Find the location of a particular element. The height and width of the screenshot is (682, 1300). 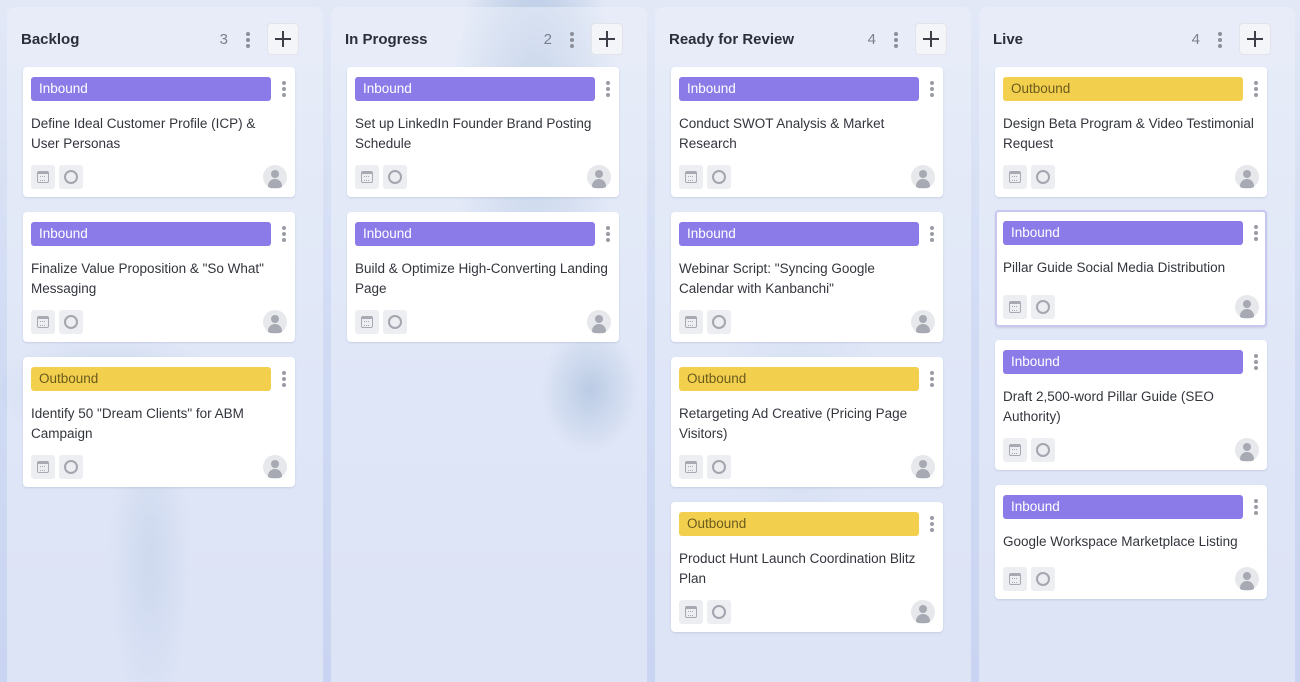

card-title: Conduct SWOT Analysis & Market Research is located at coordinates (782, 133).